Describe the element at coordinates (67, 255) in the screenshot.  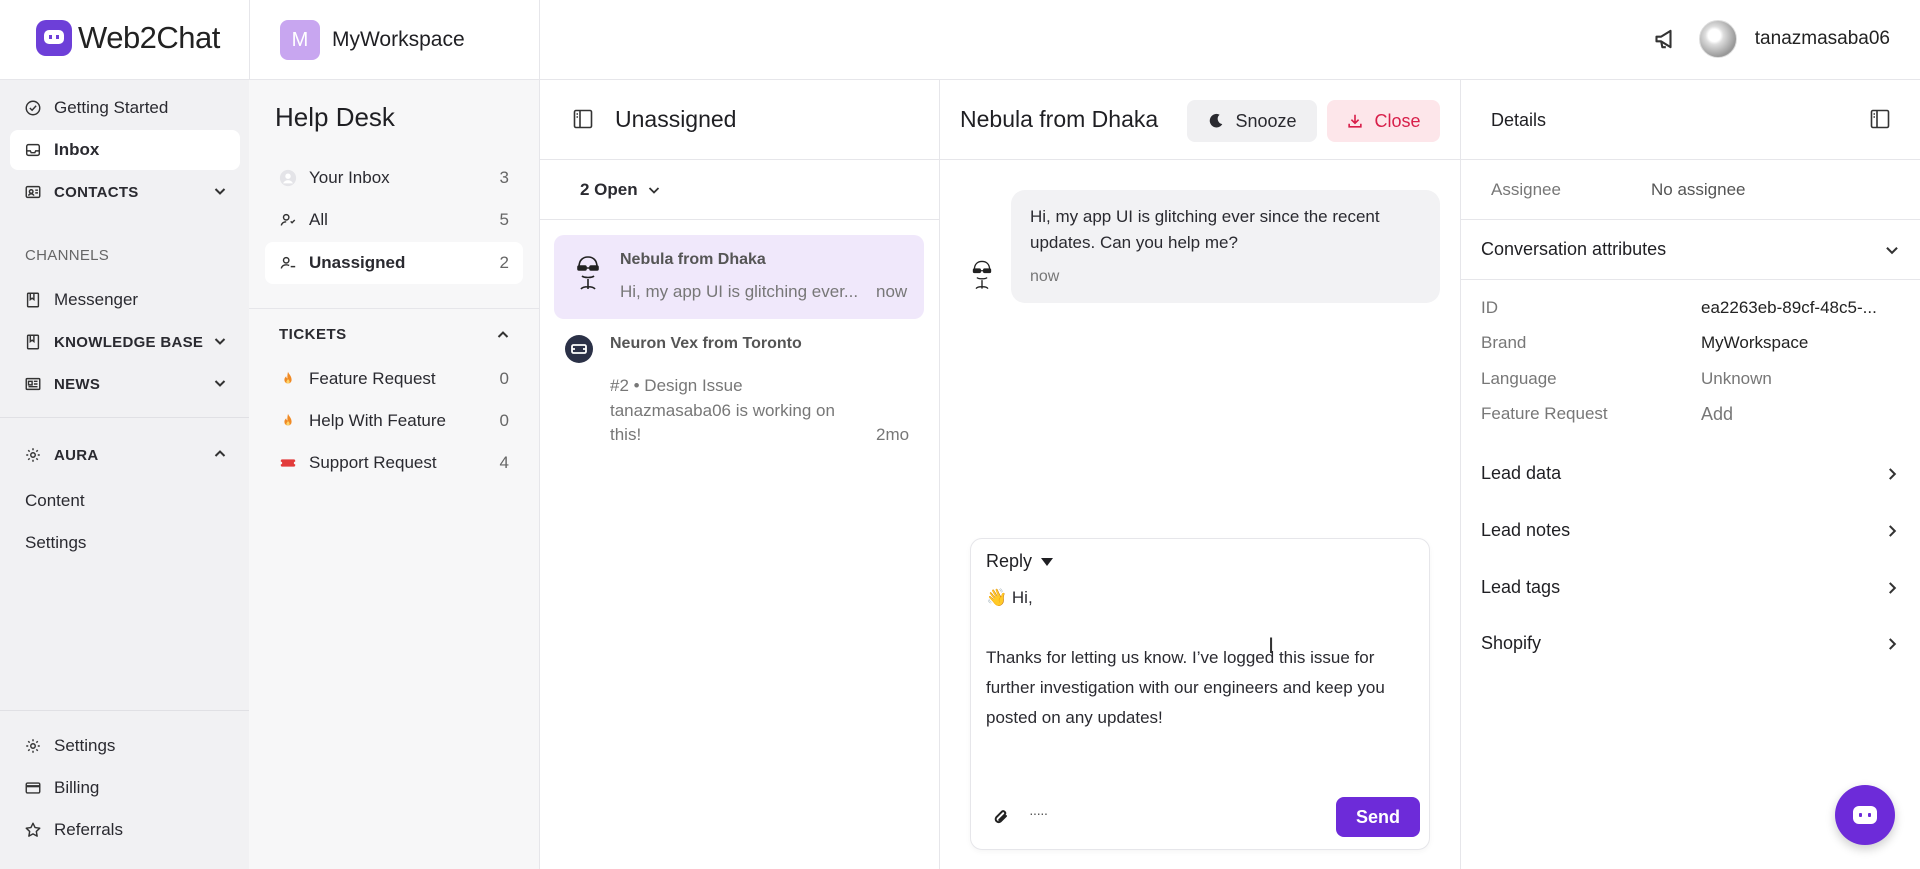
I see `channels-heading: CHANNELS` at that location.